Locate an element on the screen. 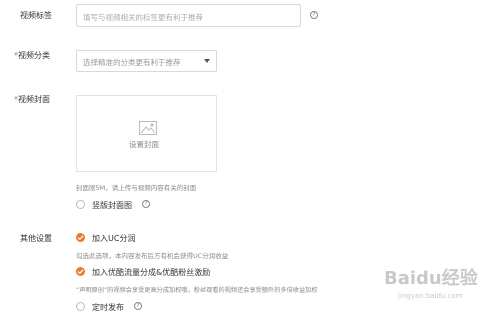 The width and height of the screenshot is (500, 316). video-tags-label: 视频标签 is located at coordinates (36, 15).